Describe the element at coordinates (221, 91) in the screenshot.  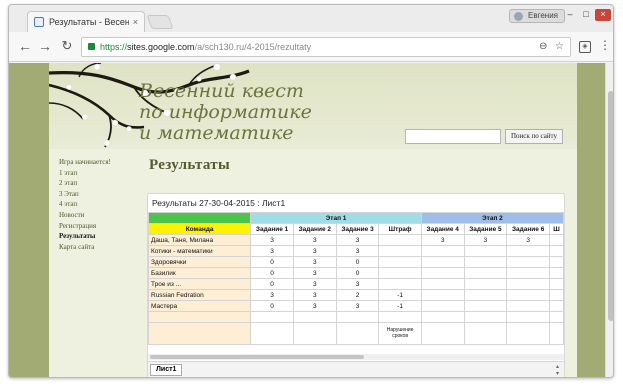
I see `site-title-line-1: Весенний квест` at that location.